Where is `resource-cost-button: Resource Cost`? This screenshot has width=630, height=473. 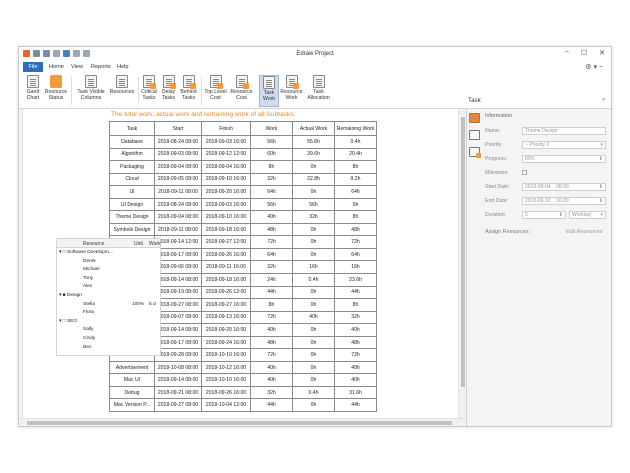 resource-cost-button: Resource Cost is located at coordinates (241, 91).